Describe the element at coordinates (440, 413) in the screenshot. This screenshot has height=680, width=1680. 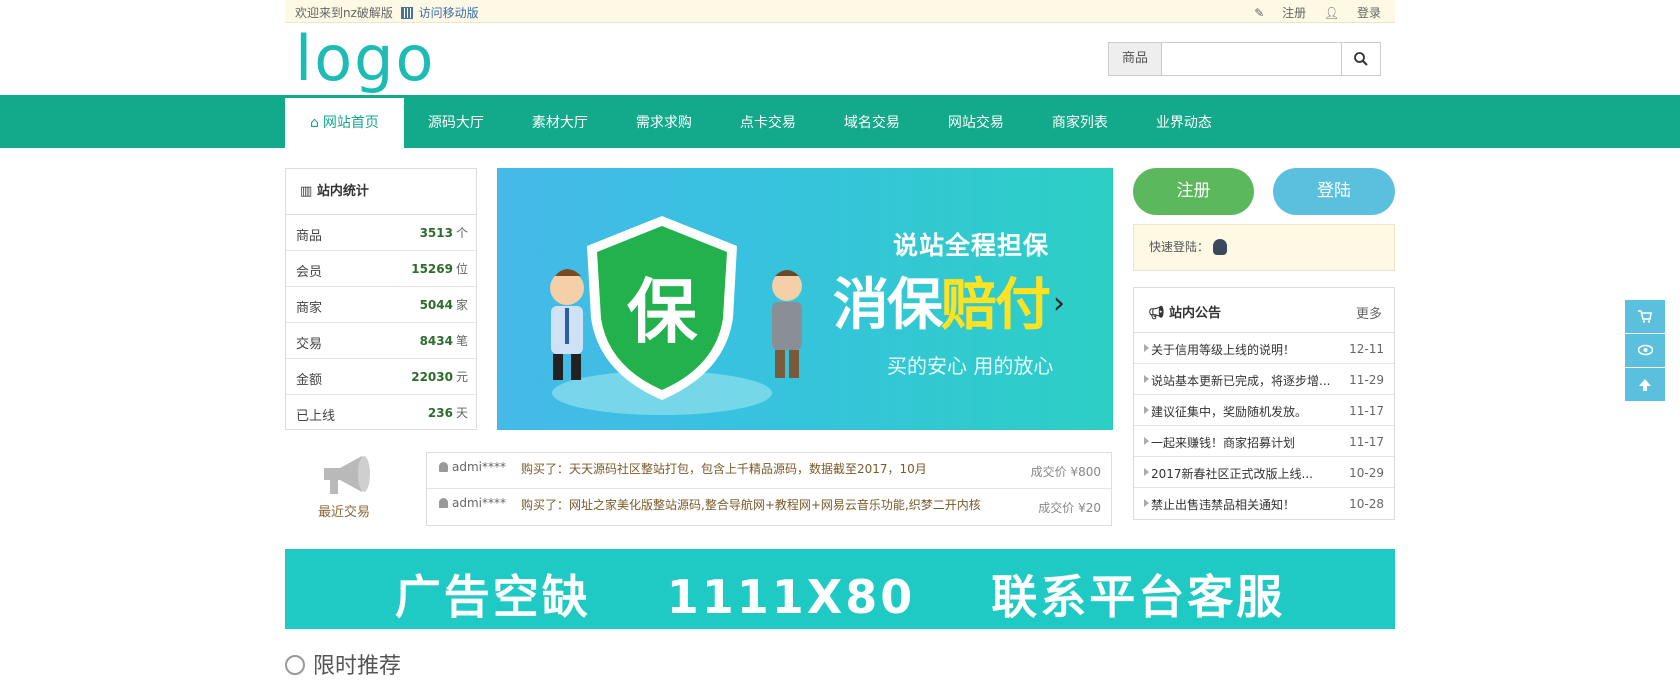
I see `stat-number: 236` at that location.